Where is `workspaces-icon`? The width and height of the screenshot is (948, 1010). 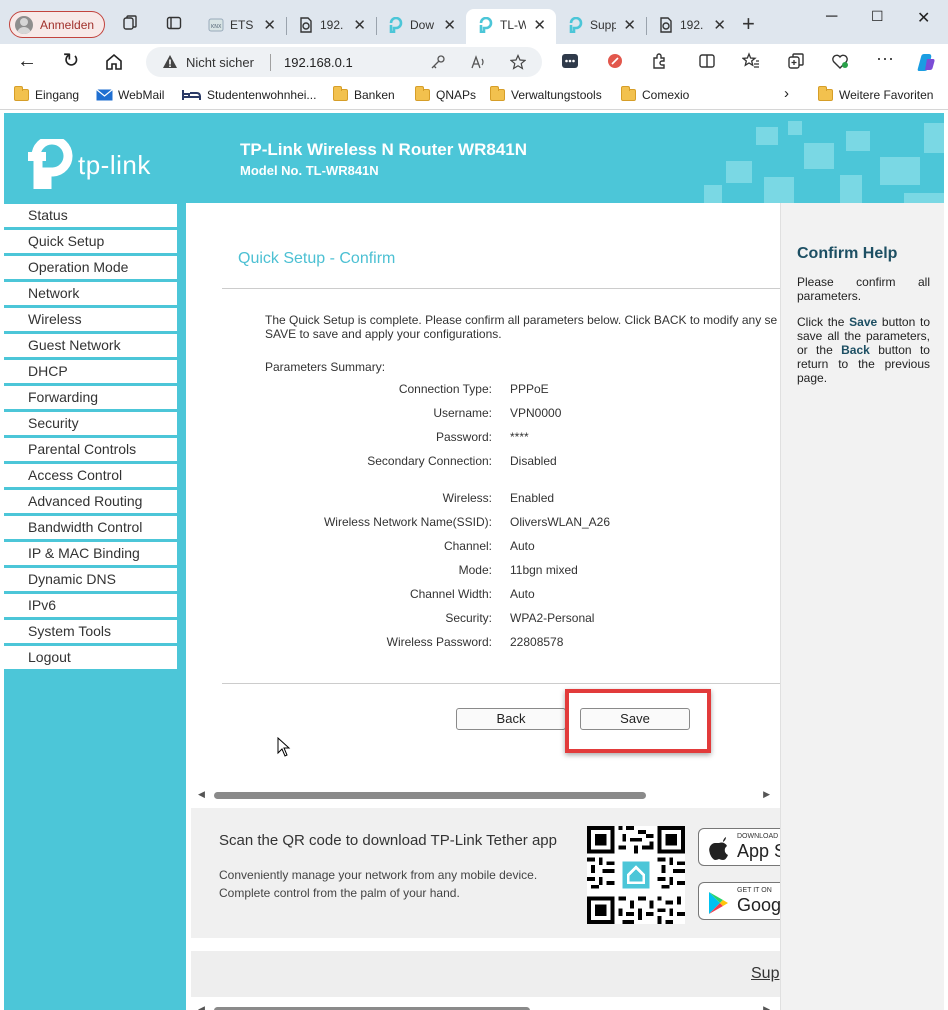
workspaces-icon is located at coordinates (130, 23).